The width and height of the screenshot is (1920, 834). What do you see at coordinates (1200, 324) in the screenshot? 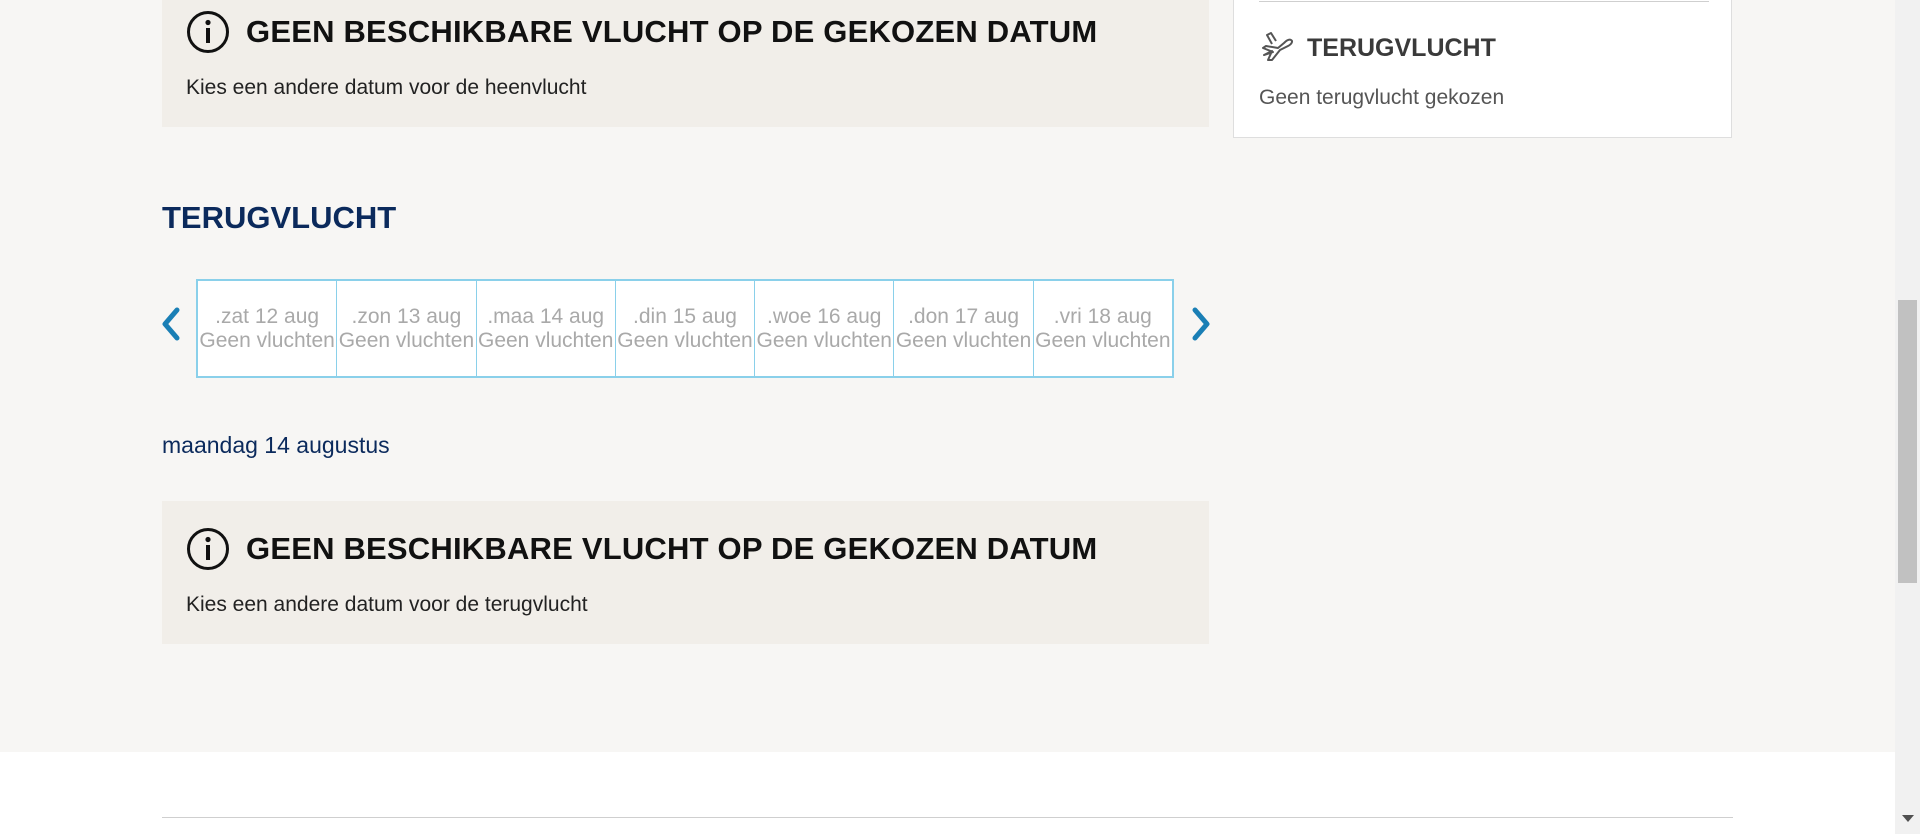
I see `chevron-right-icon` at bounding box center [1200, 324].